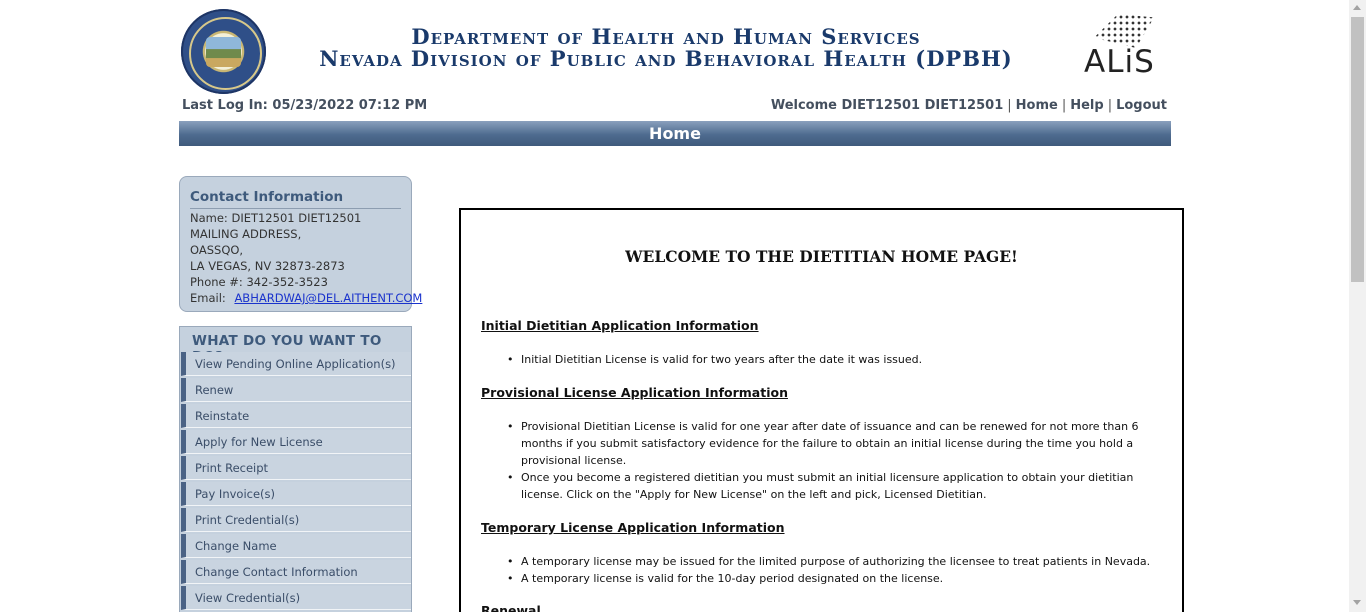 This screenshot has width=1366, height=612. I want to click on action-apply-new-license: Apply for New License, so click(296, 442).